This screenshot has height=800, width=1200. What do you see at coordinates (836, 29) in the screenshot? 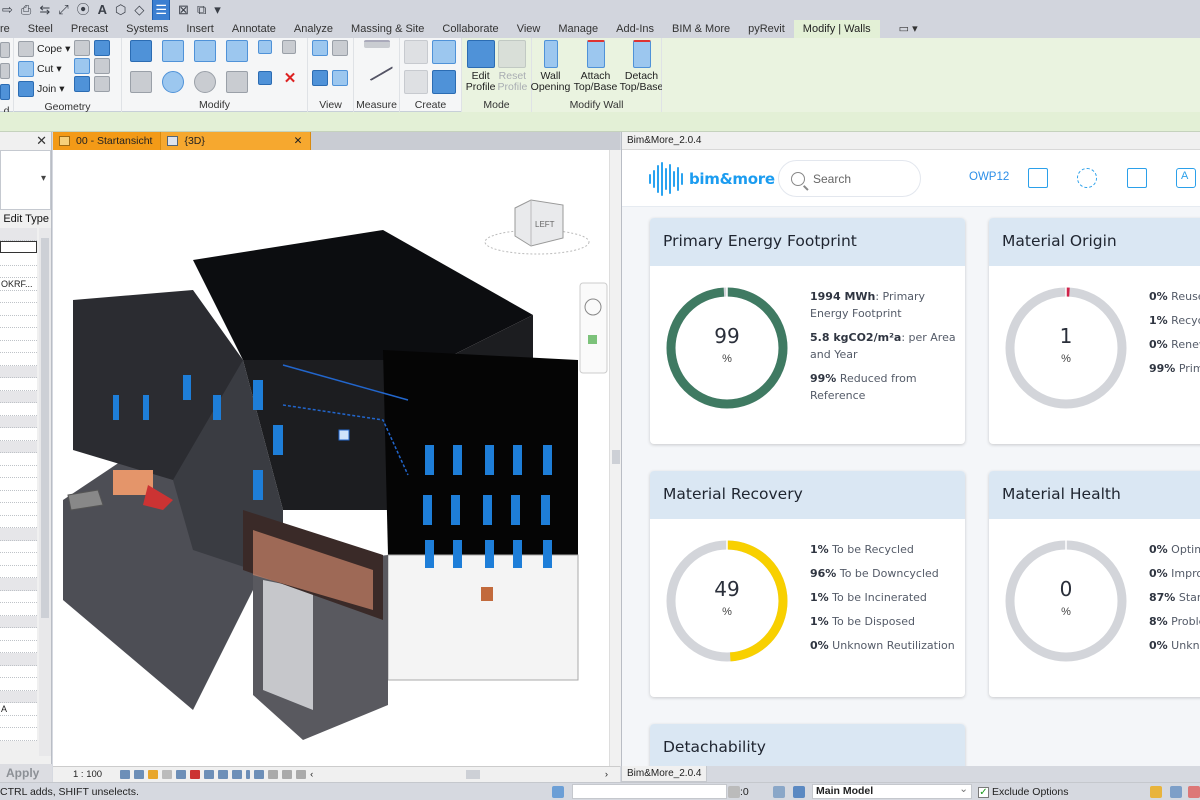
I see `tab-modify-walls: Modify | Walls` at bounding box center [836, 29].